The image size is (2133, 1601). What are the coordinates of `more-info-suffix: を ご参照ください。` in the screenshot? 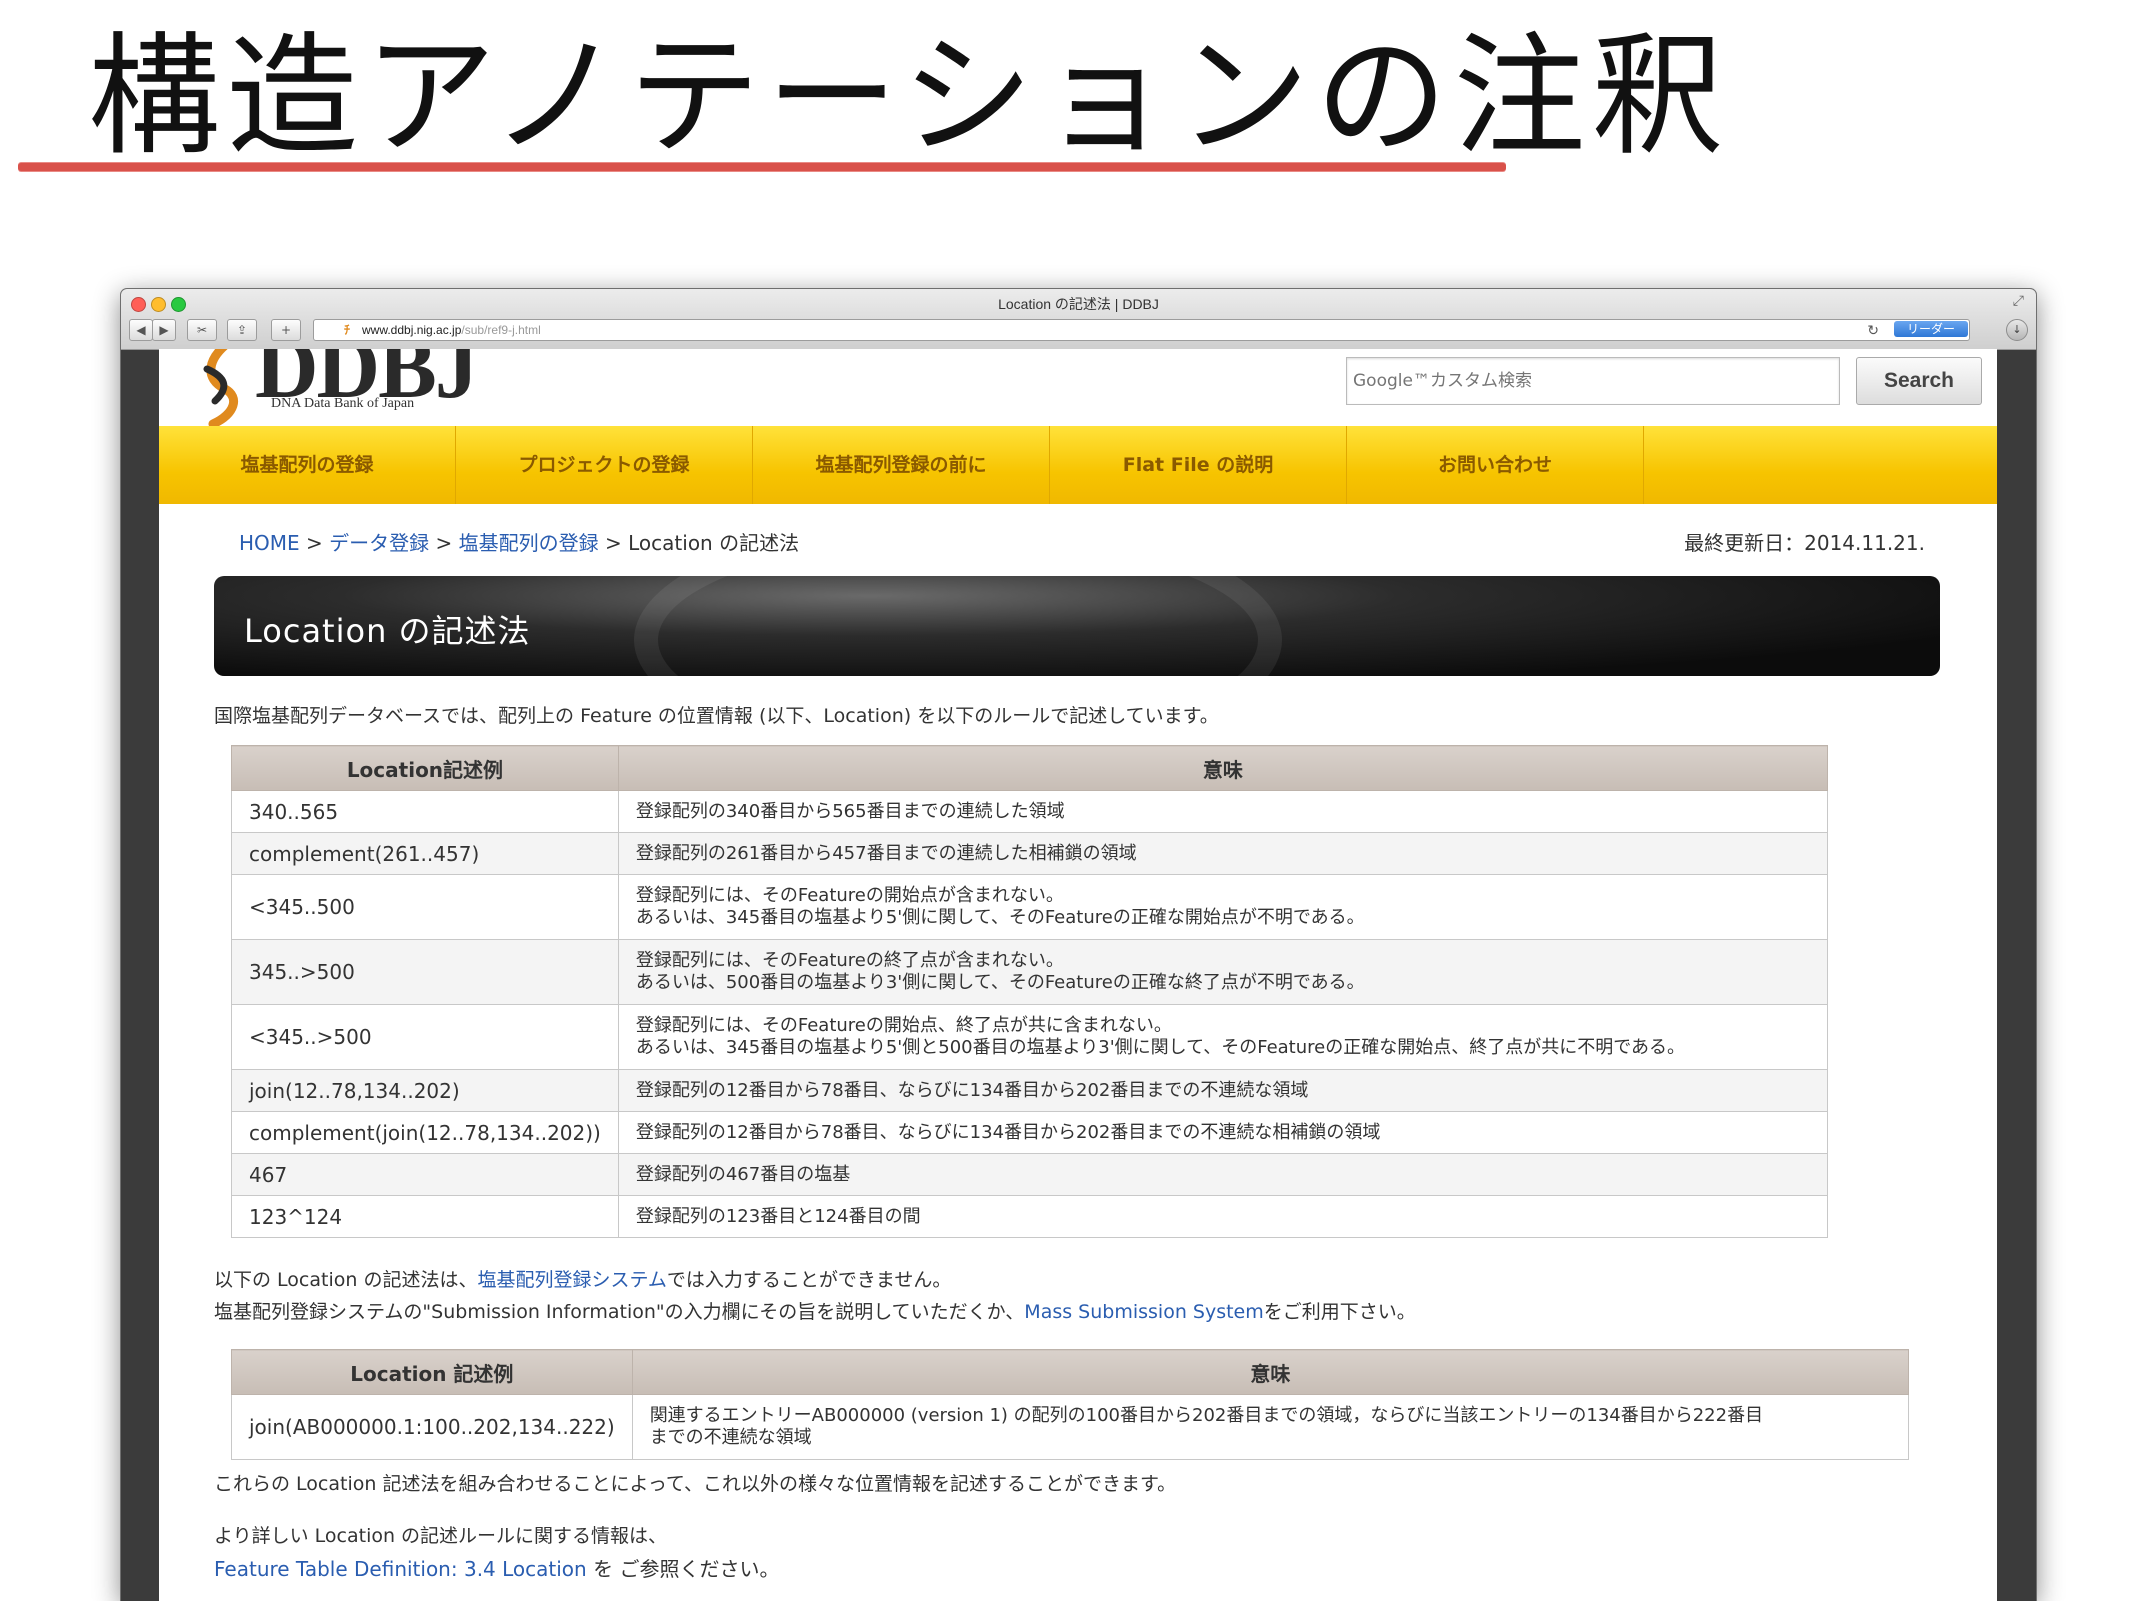 It's located at (683, 1569).